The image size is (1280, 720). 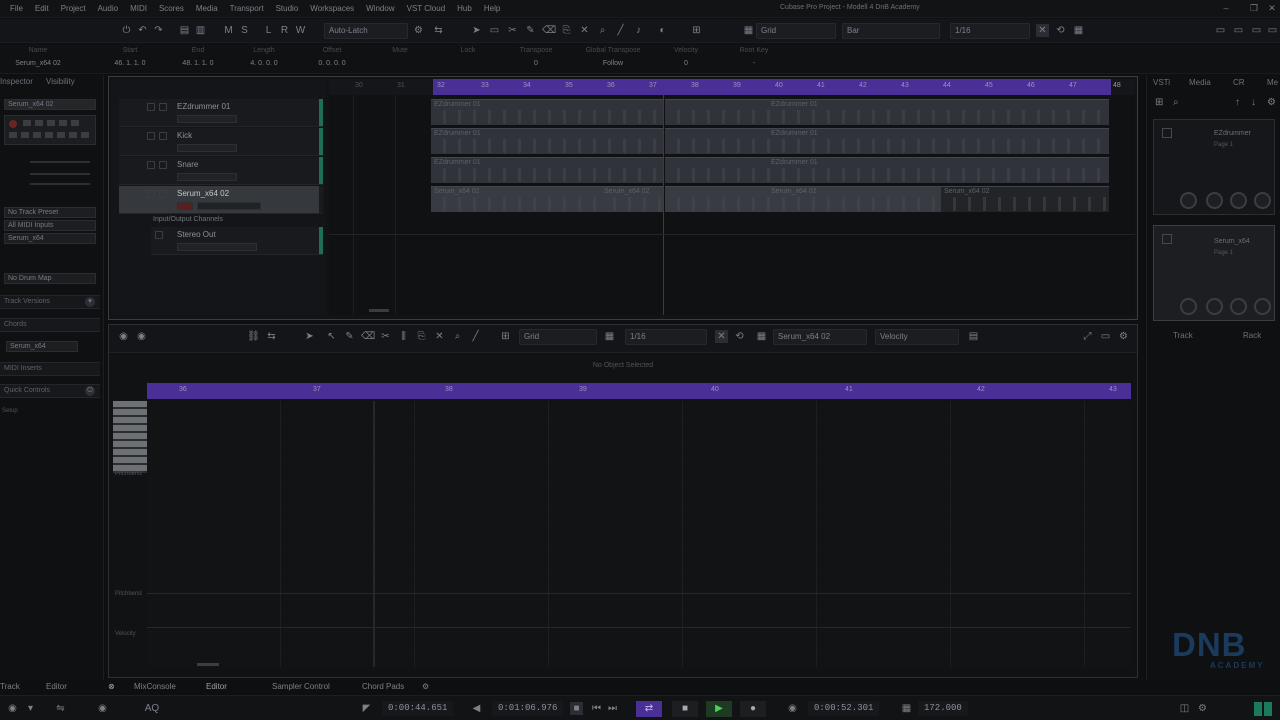 What do you see at coordinates (332, 57) in the screenshot?
I see `info-offset: Offset 0. 0. 0. 0` at bounding box center [332, 57].